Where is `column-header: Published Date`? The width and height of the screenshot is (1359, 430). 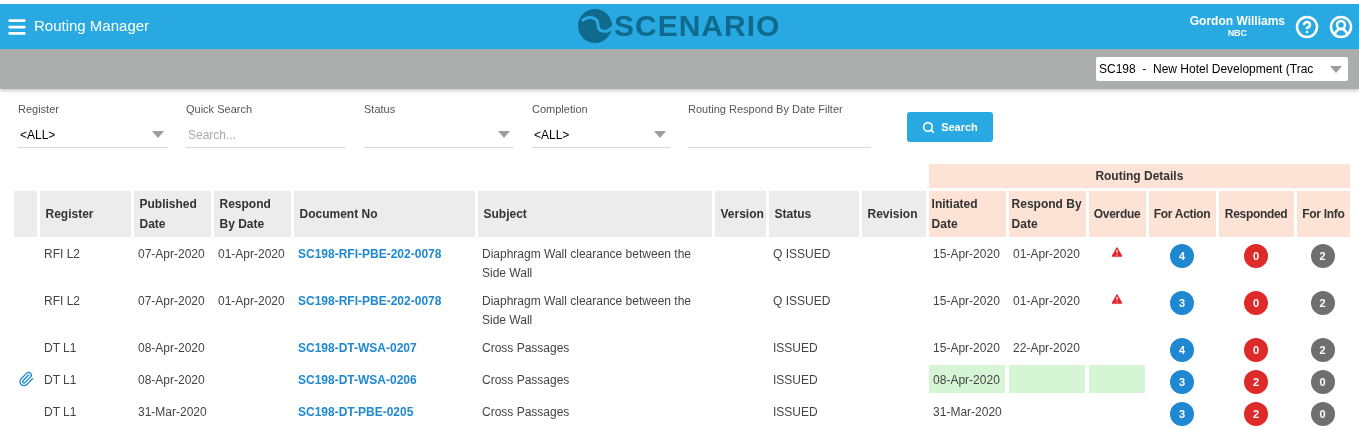
column-header: Published Date is located at coordinates (172, 213).